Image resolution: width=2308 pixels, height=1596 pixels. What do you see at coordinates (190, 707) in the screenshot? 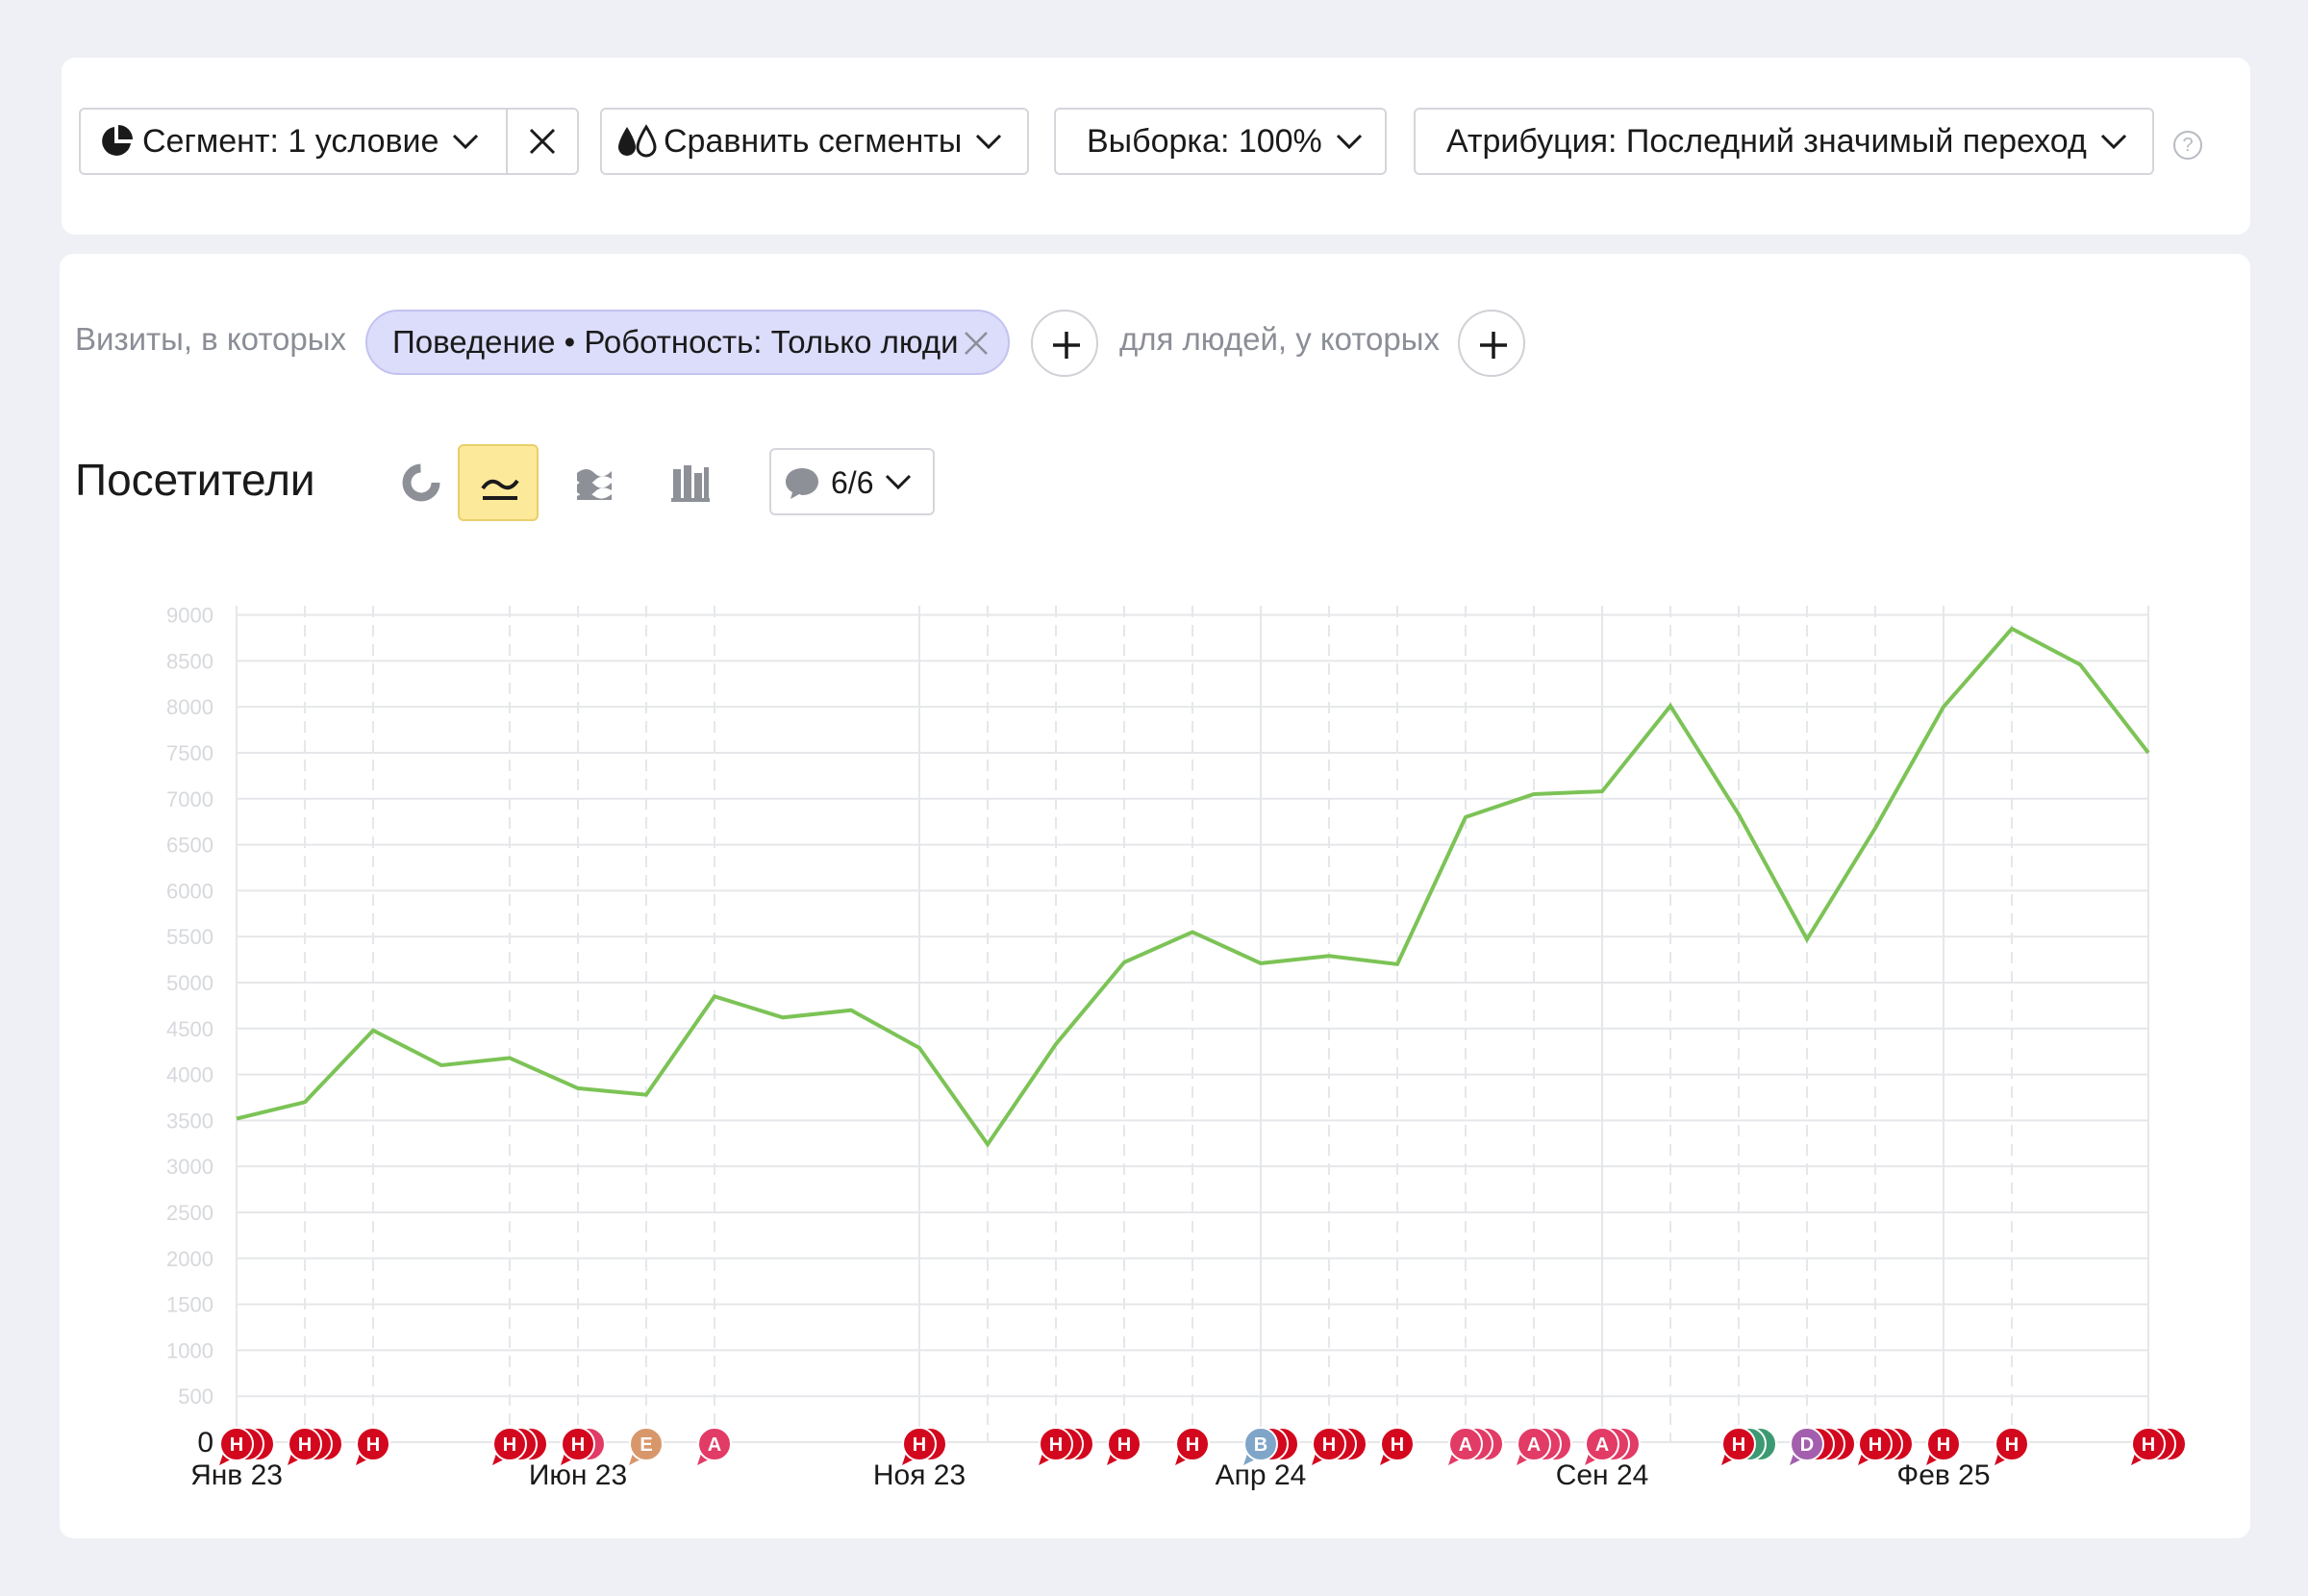
I see `y-tick-label: 8000` at bounding box center [190, 707].